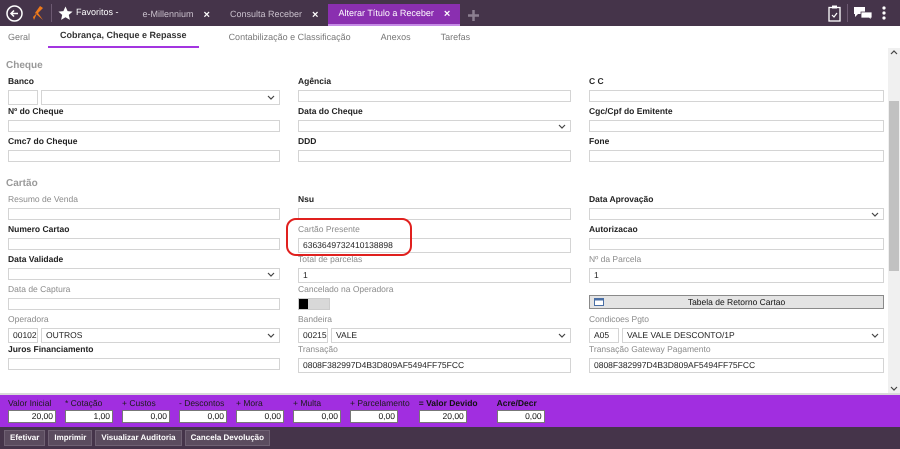 Image resolution: width=900 pixels, height=449 pixels. I want to click on calendar-icon, so click(599, 302).